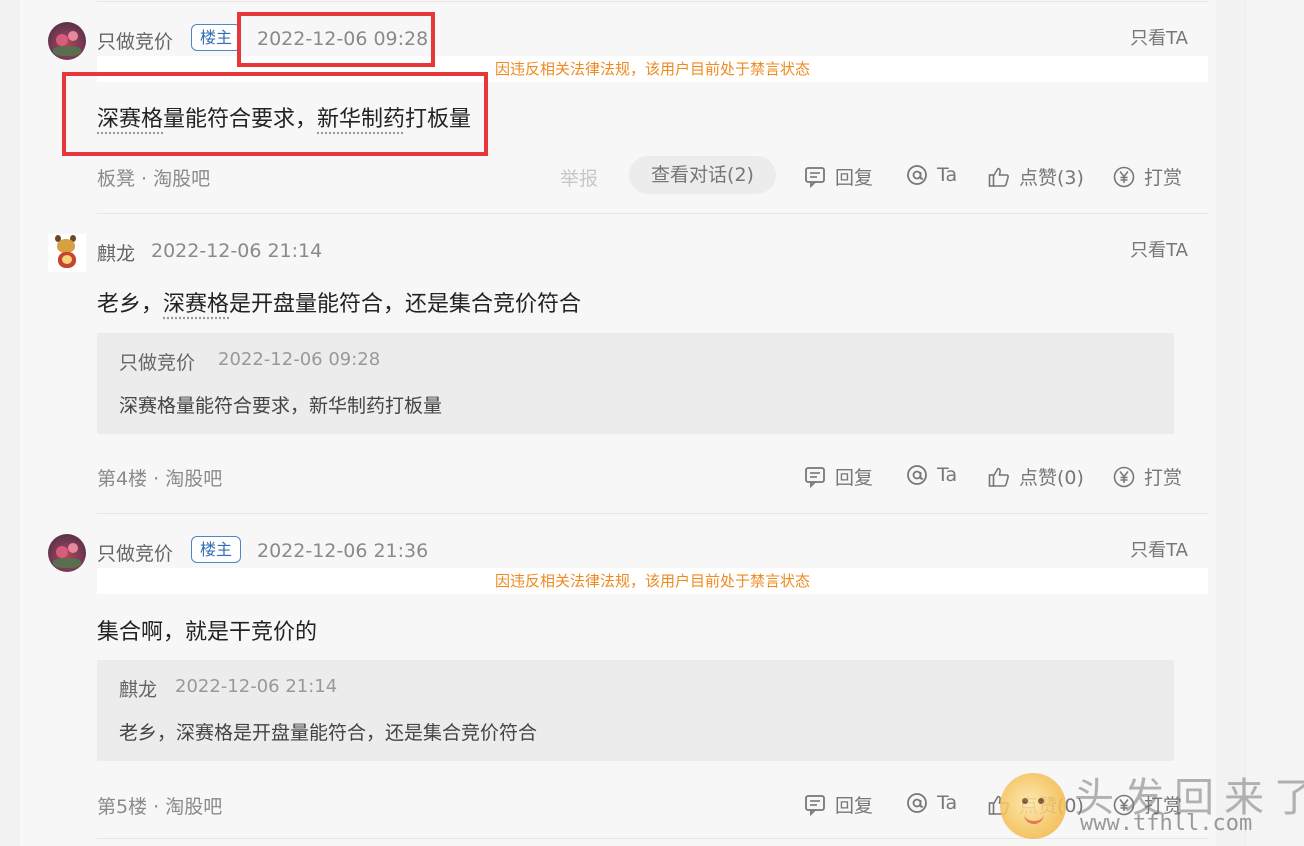 The image size is (1304, 846). I want to click on floor-info: 第4楼 · 淘股吧, so click(160, 479).